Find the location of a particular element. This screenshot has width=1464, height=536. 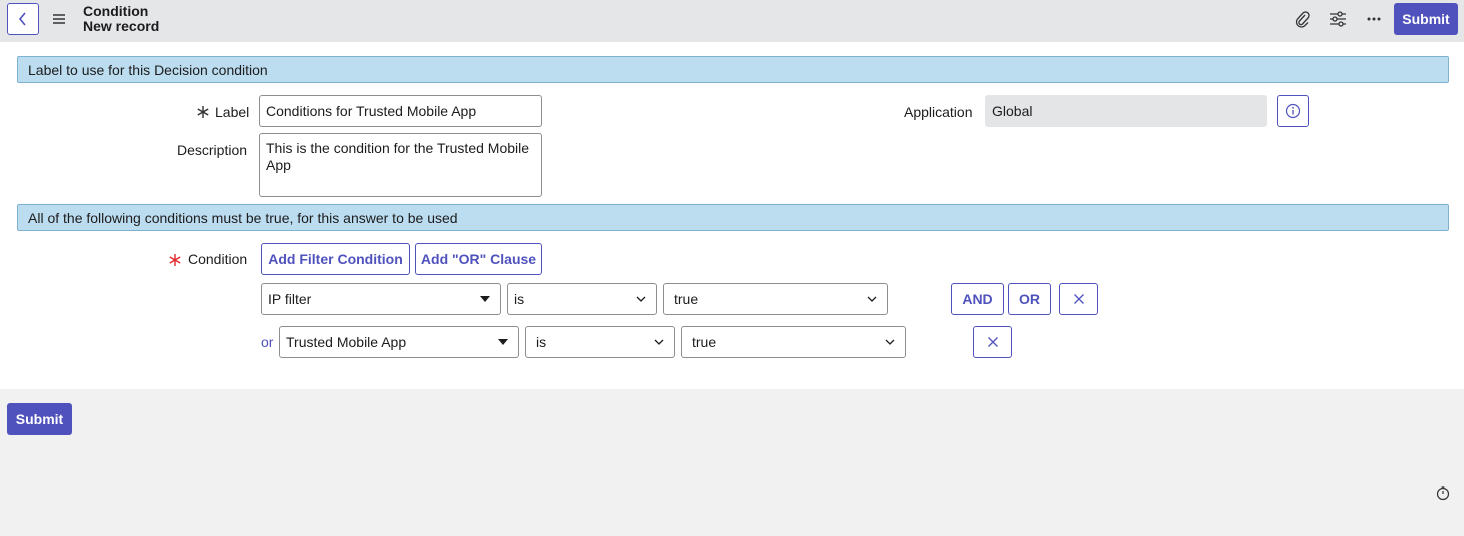

or-button: OR is located at coordinates (1029, 299).